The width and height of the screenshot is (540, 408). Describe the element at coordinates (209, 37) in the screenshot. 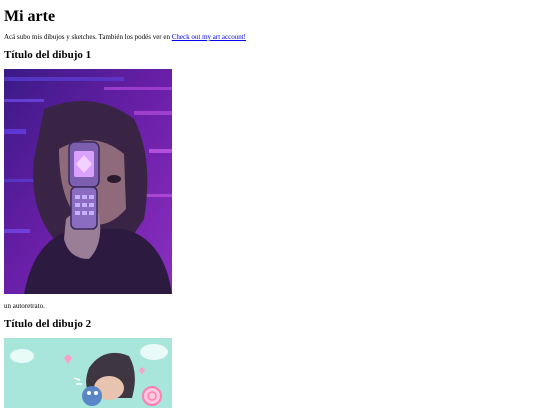

I see `art-account-link: Check out my art account!` at that location.